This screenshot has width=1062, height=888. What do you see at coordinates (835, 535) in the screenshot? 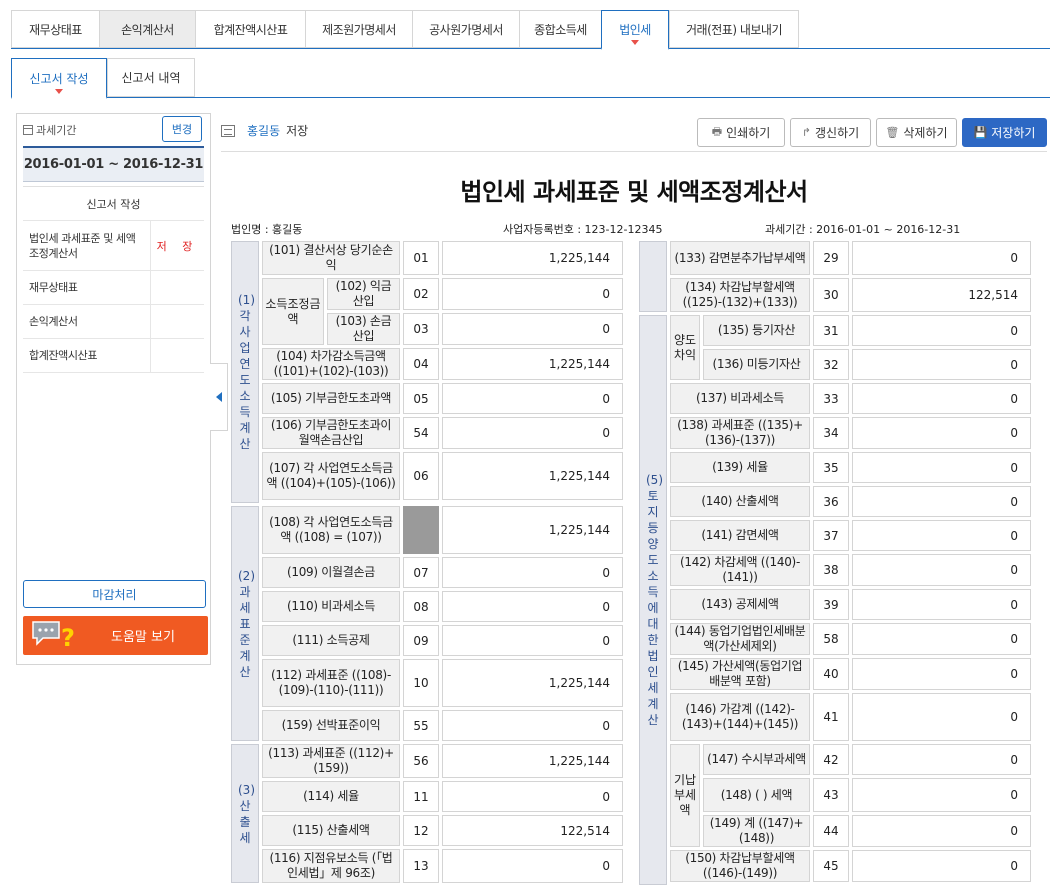
I see `table-row: (141) 감면세액 37 0` at bounding box center [835, 535].